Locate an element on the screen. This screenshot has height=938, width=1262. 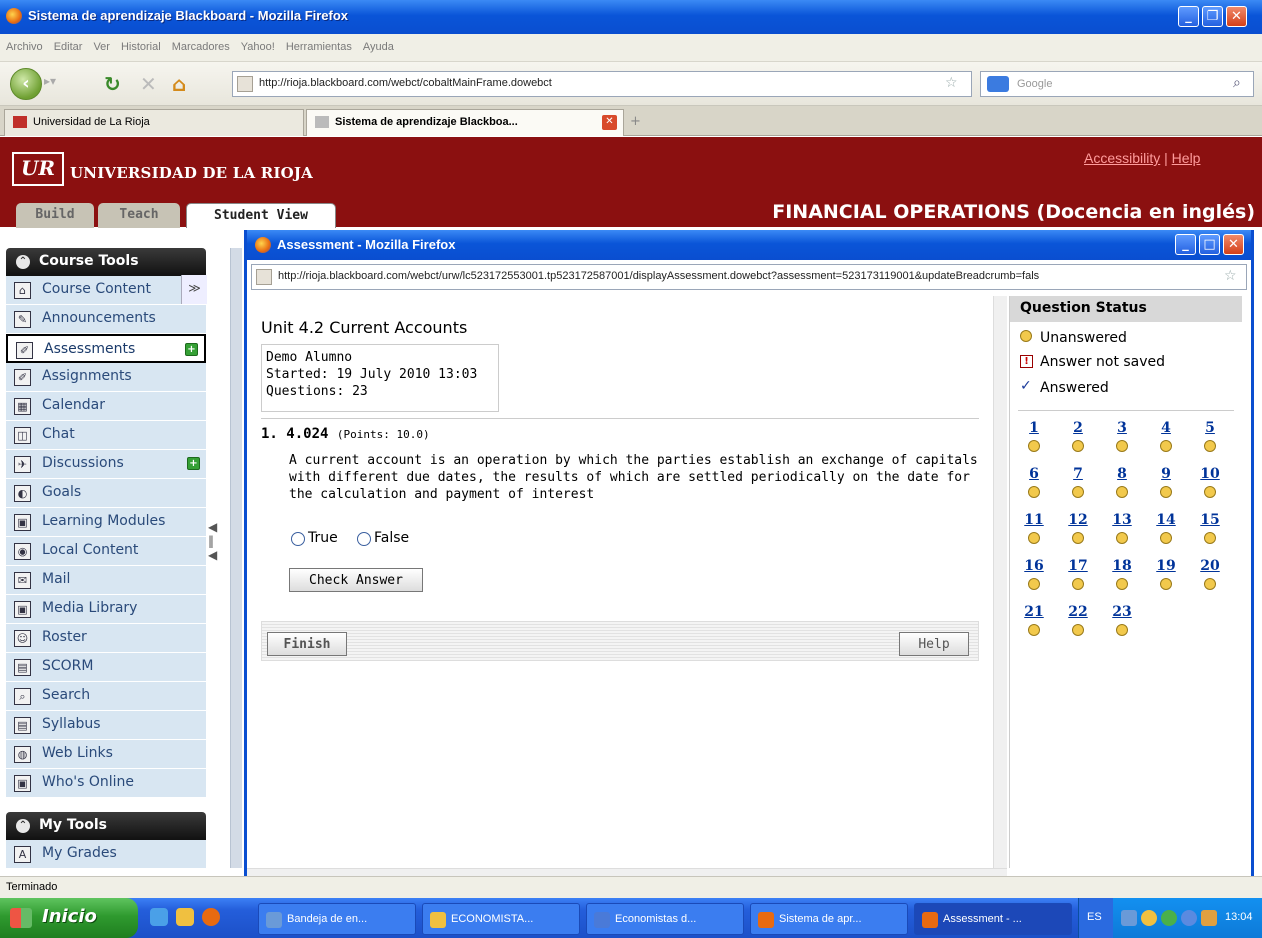
course-tools-header: ⌃ Course Tools is located at coordinates (106, 262).